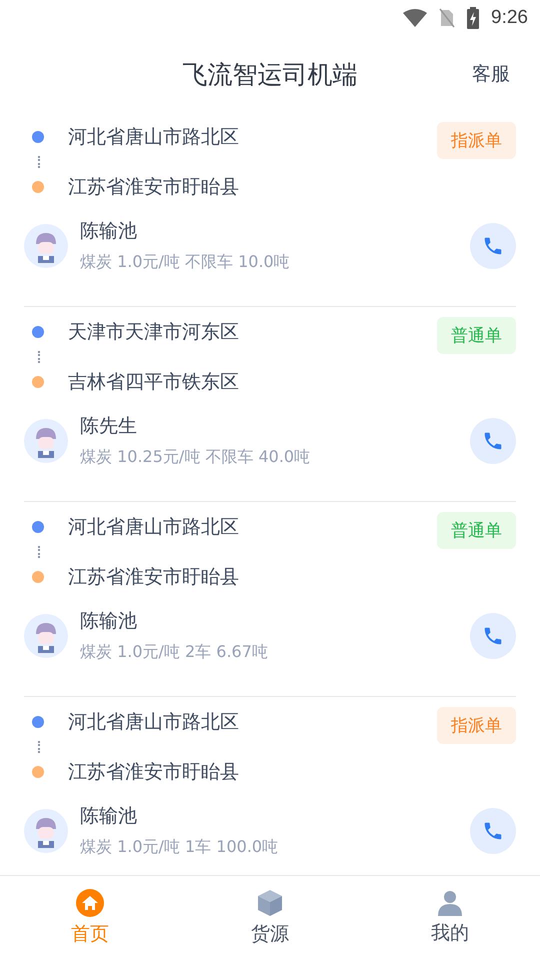 Image resolution: width=540 pixels, height=960 pixels. I want to click on cargo-details: 煤炭 10.25元/吨 不限车 40.0吨, so click(196, 457).